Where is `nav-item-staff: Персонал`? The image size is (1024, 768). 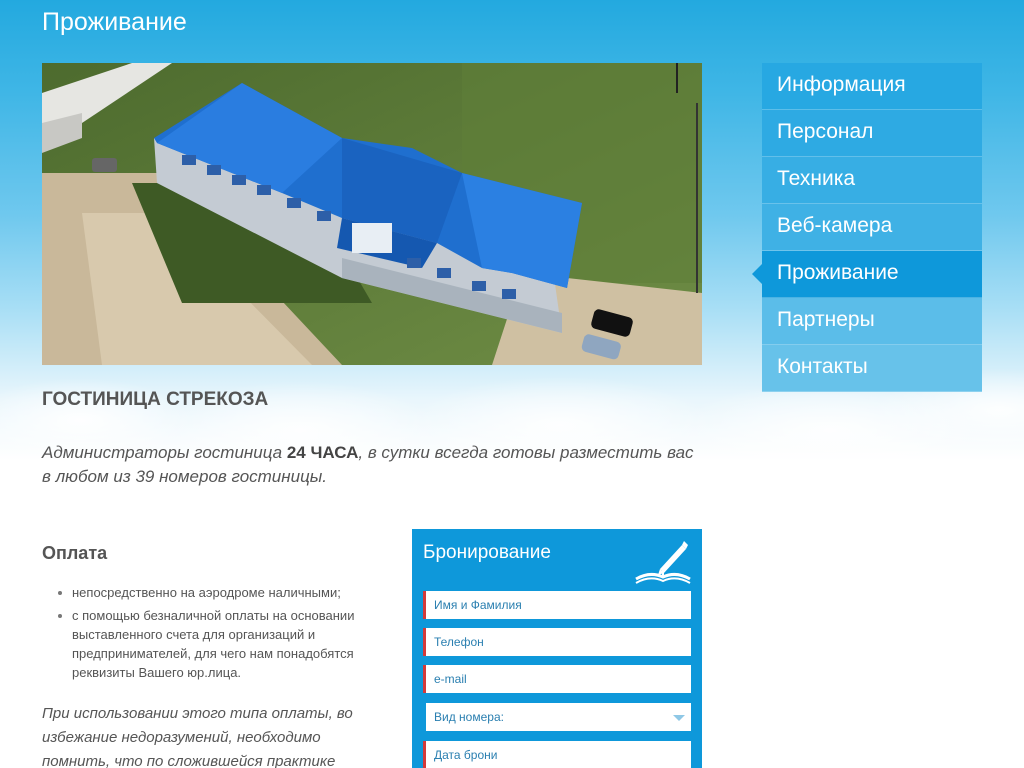
nav-item-staff: Персонал is located at coordinates (872, 133).